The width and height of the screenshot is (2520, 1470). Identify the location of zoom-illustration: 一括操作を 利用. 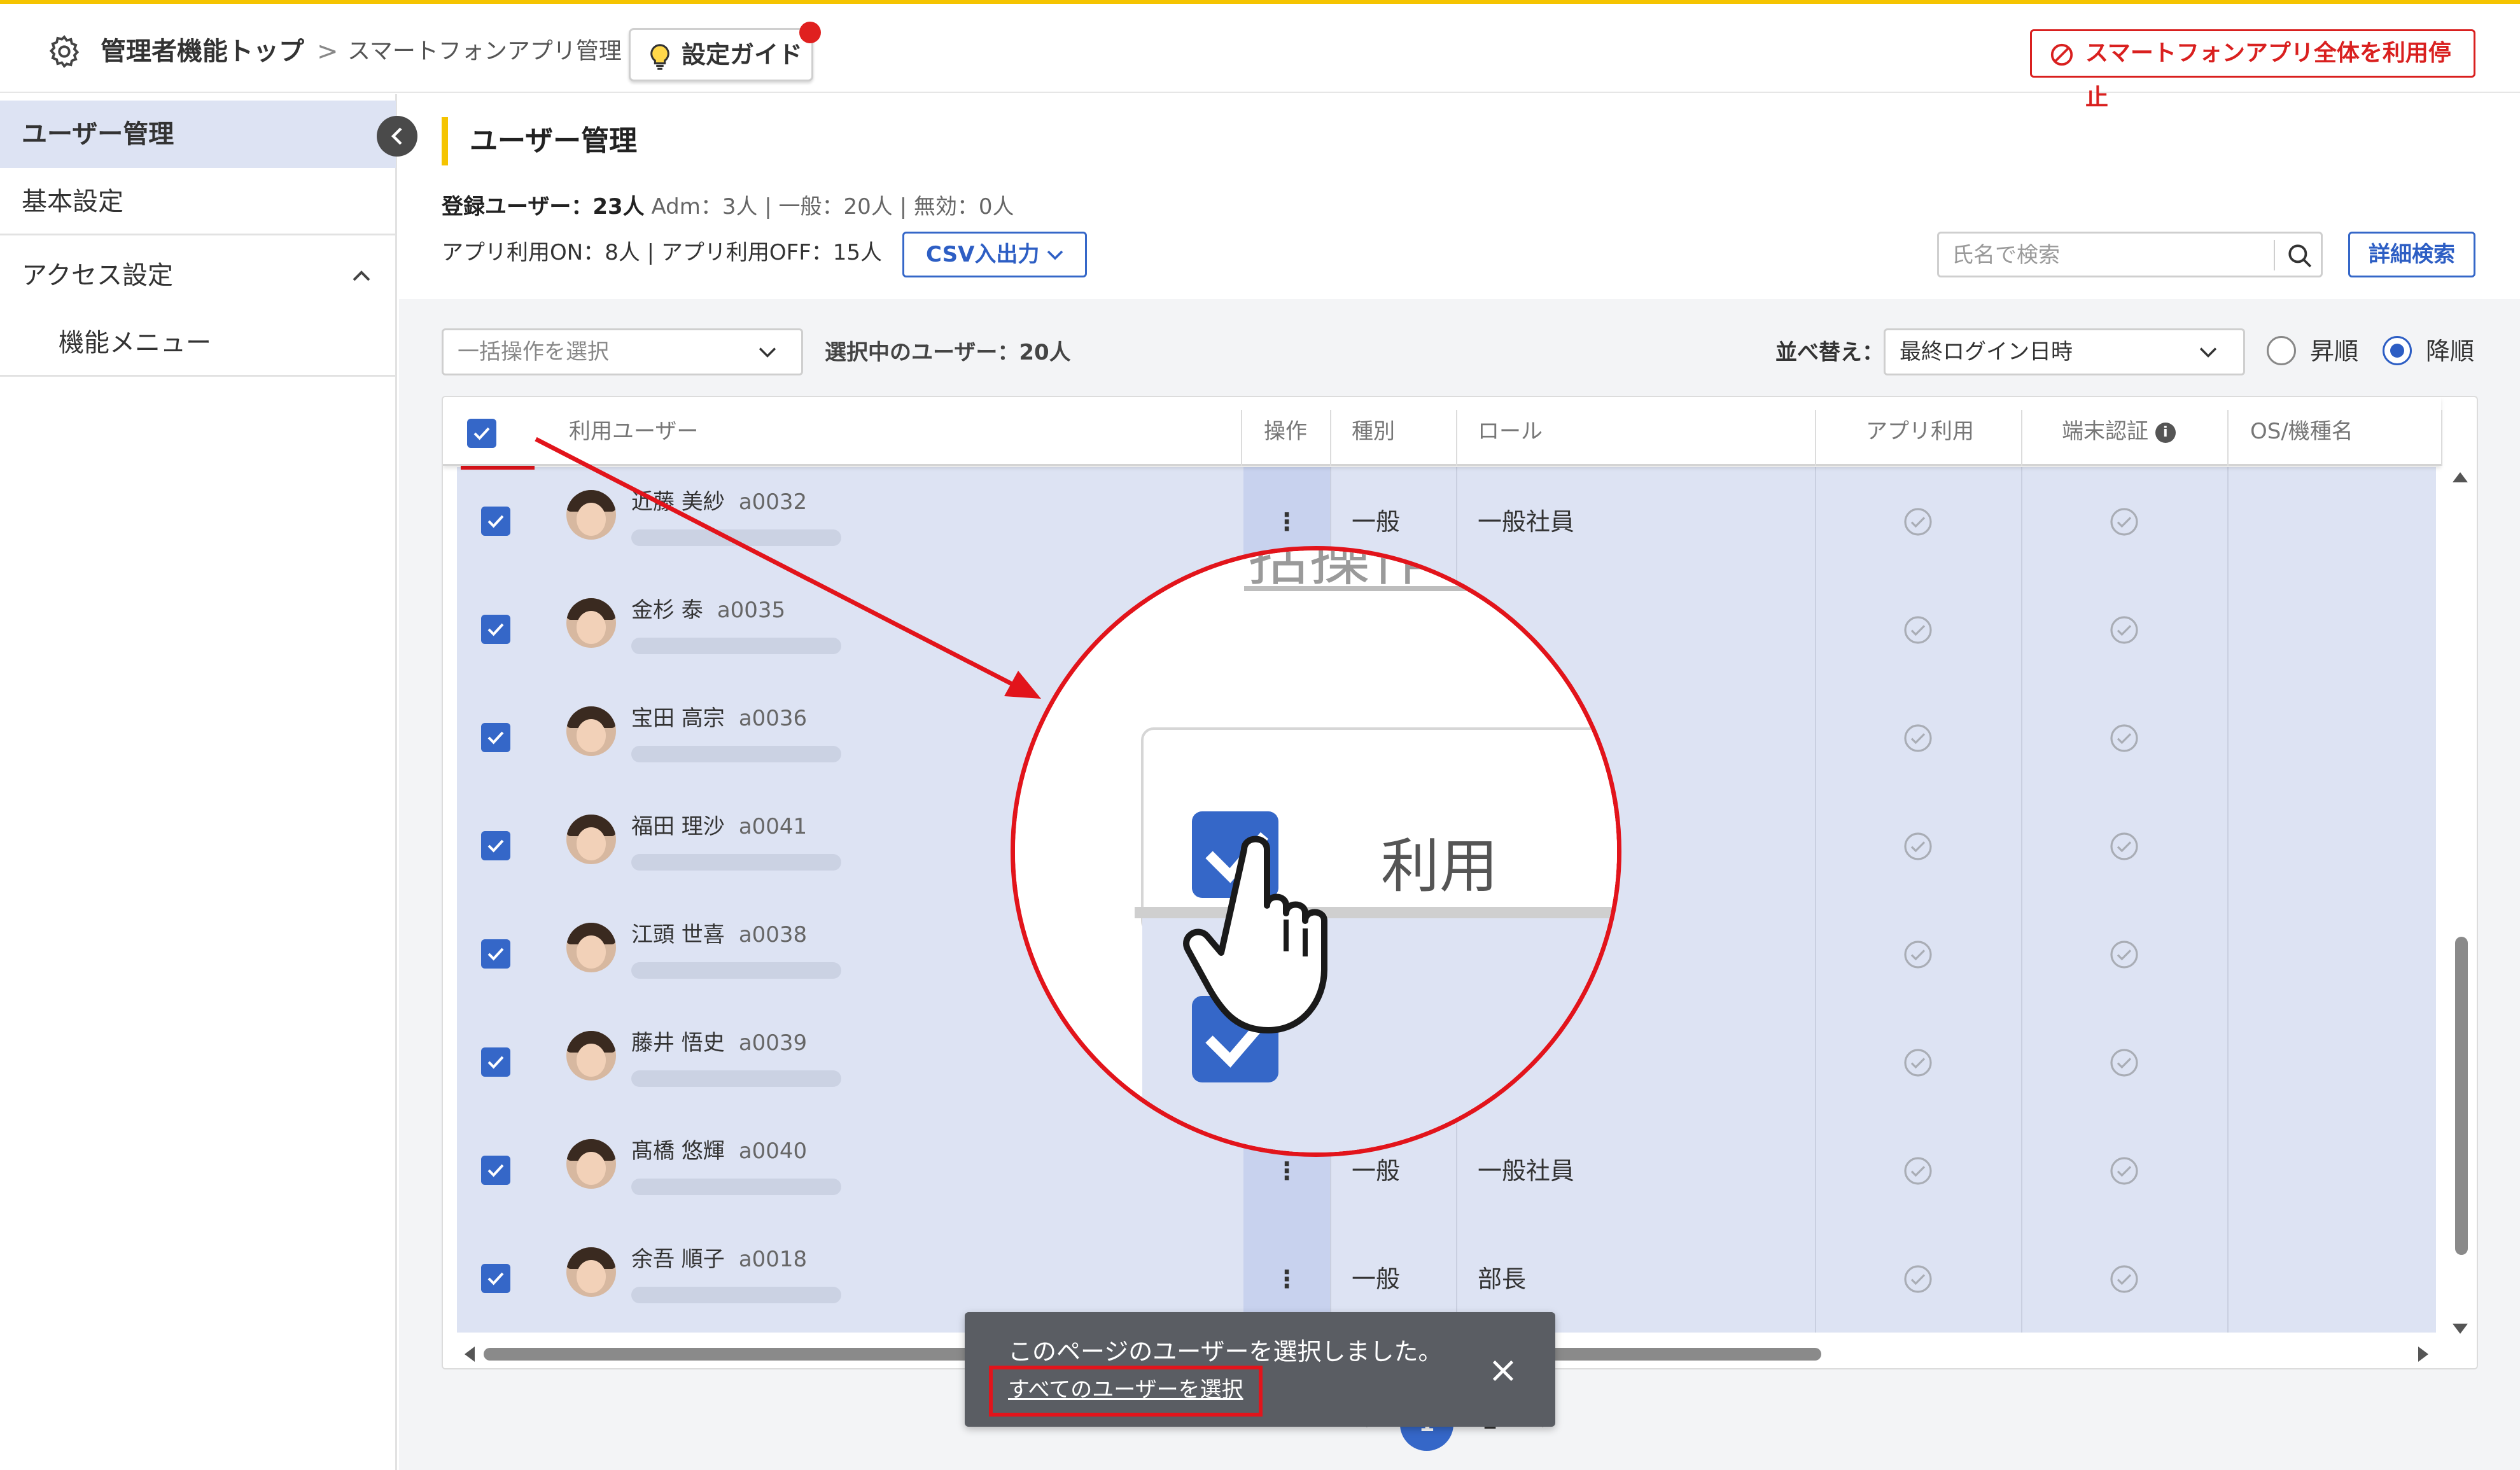
(1316, 851).